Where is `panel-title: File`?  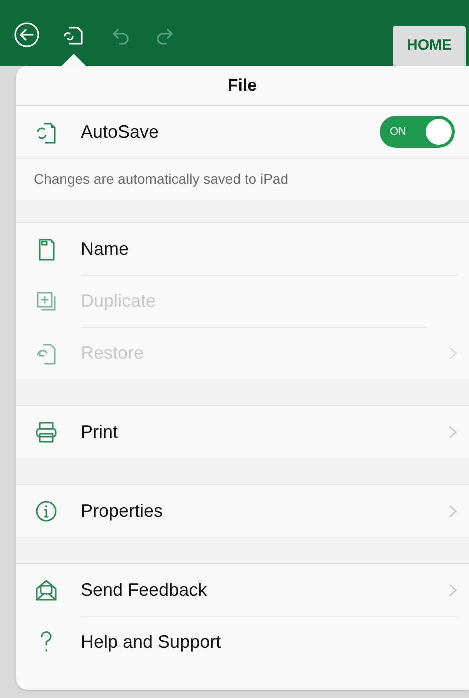 panel-title: File is located at coordinates (243, 85).